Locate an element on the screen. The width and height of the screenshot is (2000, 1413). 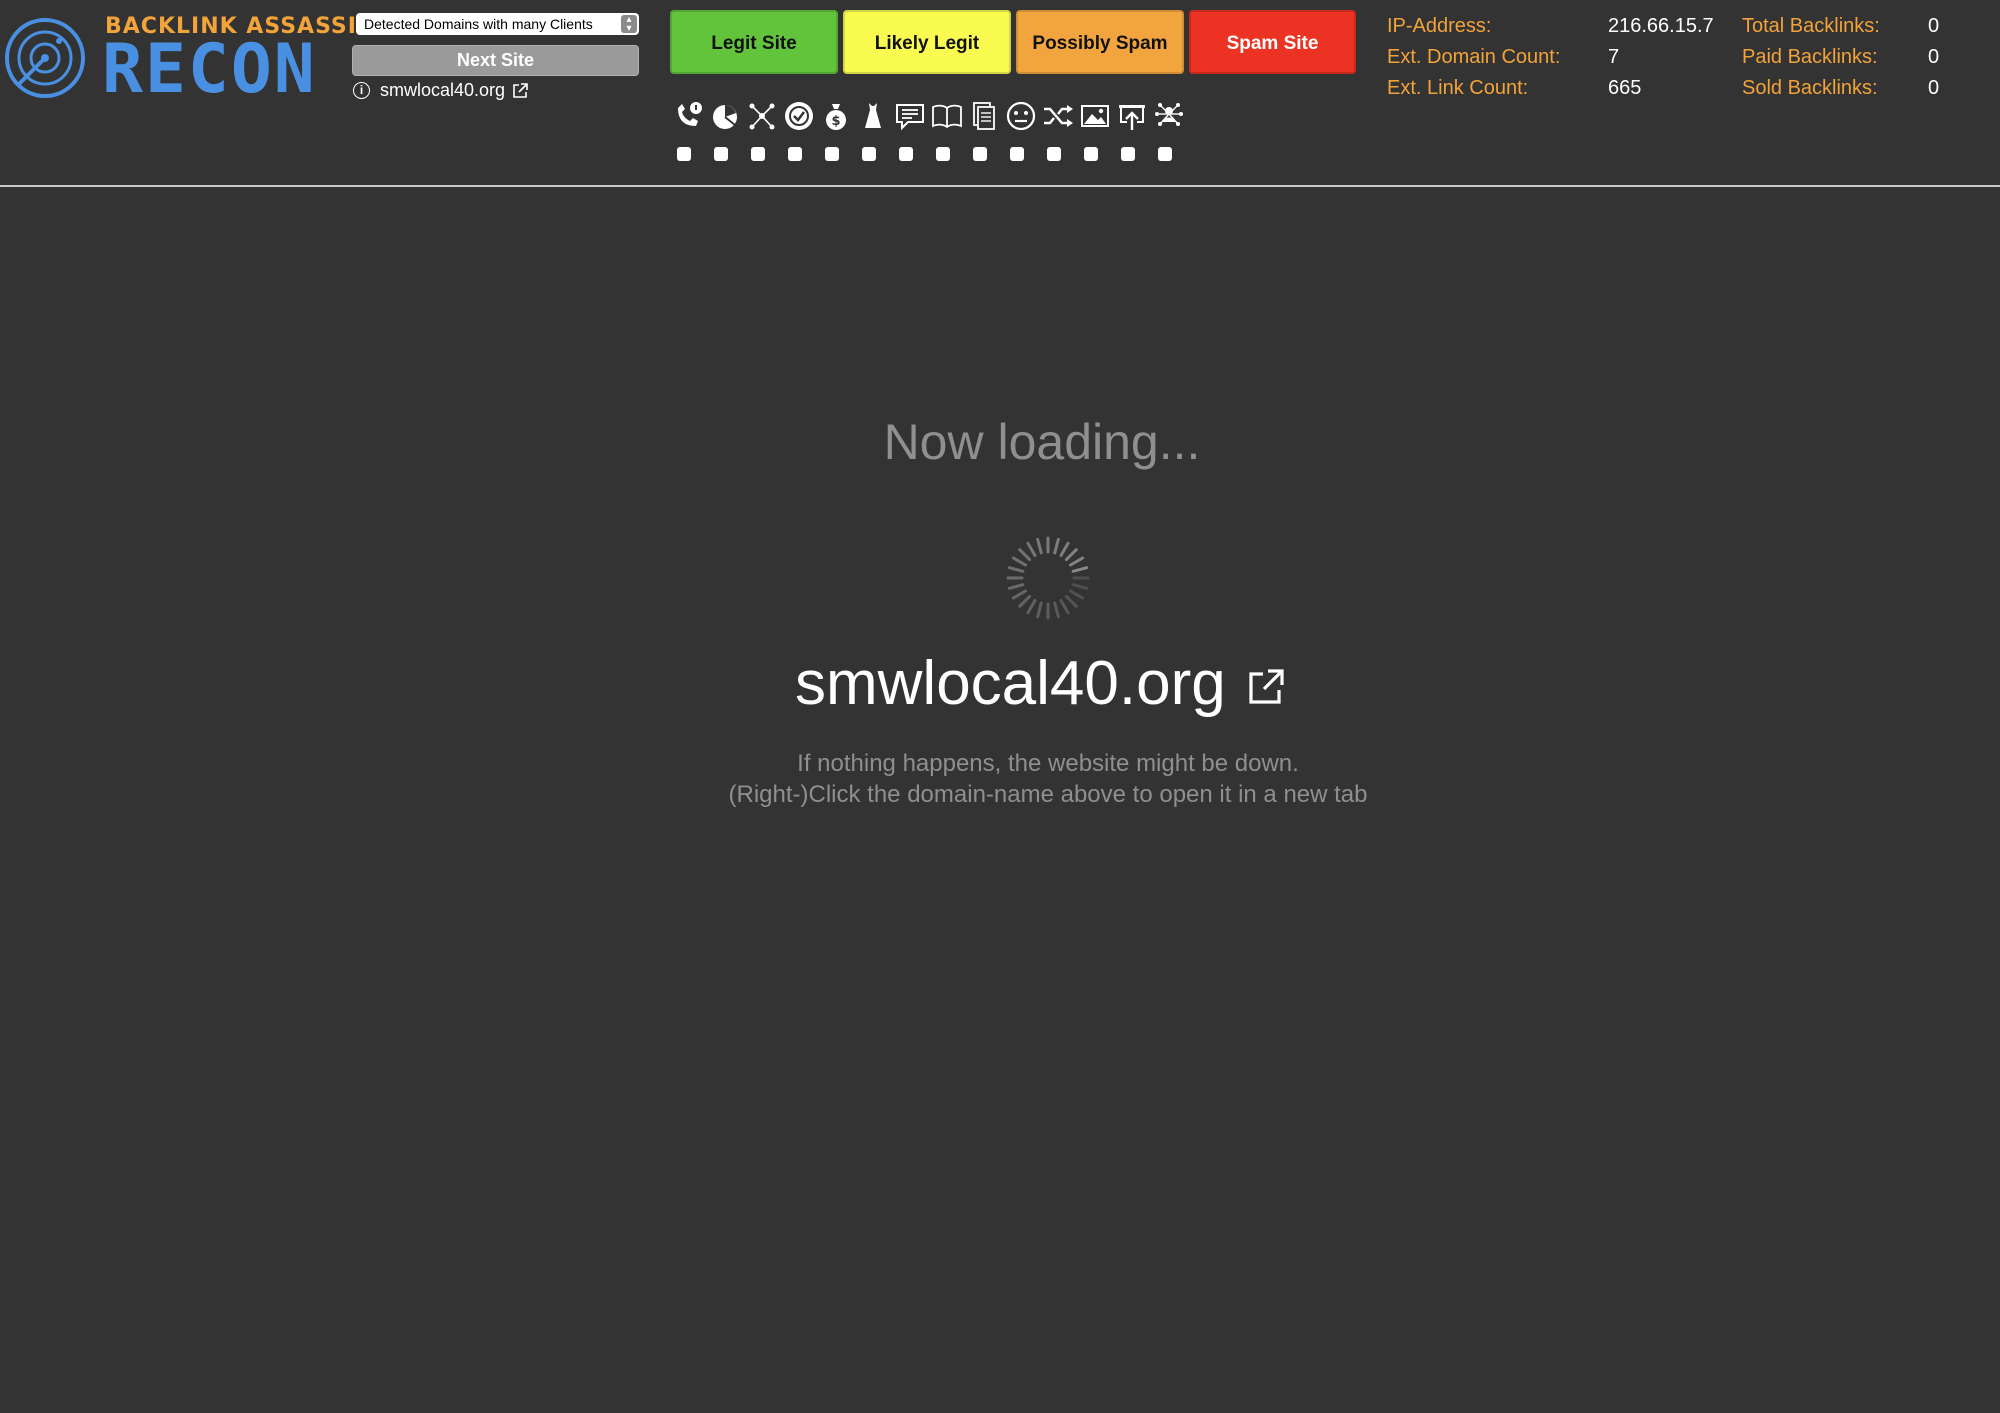
next-site-button: Next Site is located at coordinates (495, 60).